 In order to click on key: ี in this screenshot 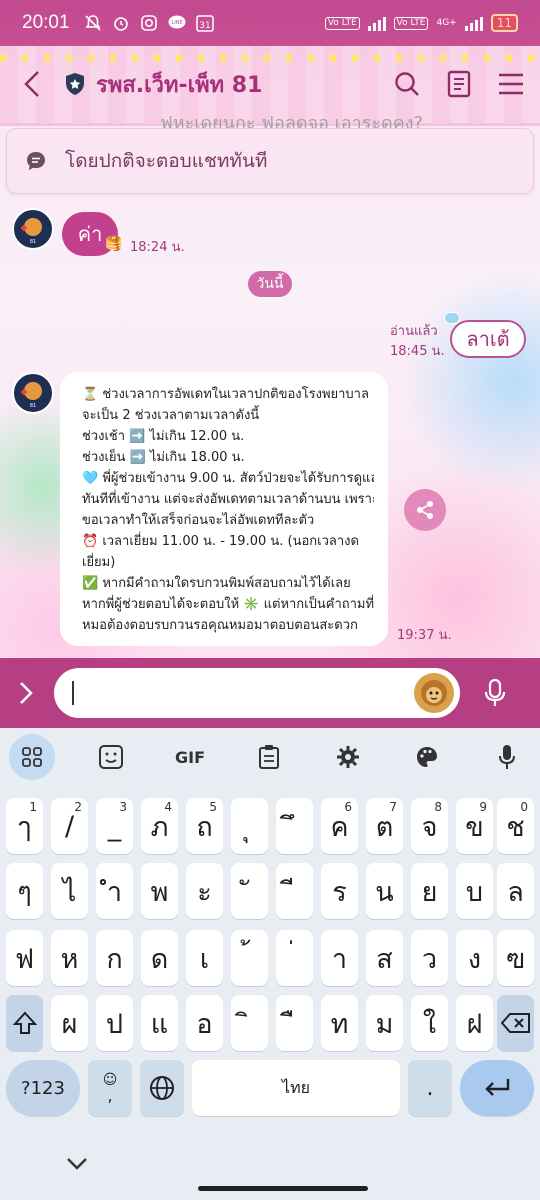, I will do `click(294, 891)`.